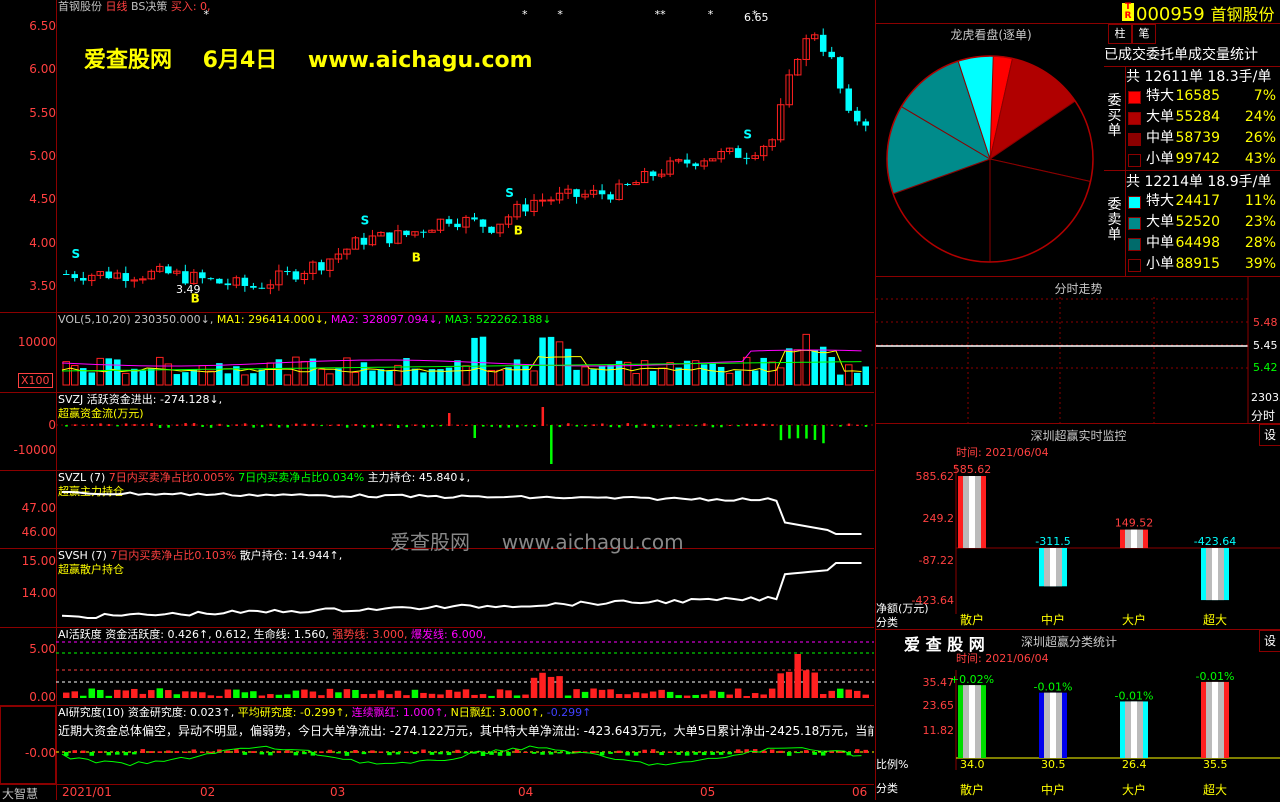 The height and width of the screenshot is (802, 1280). Describe the element at coordinates (708, 792) in the screenshot. I see `date-label: 05` at that location.